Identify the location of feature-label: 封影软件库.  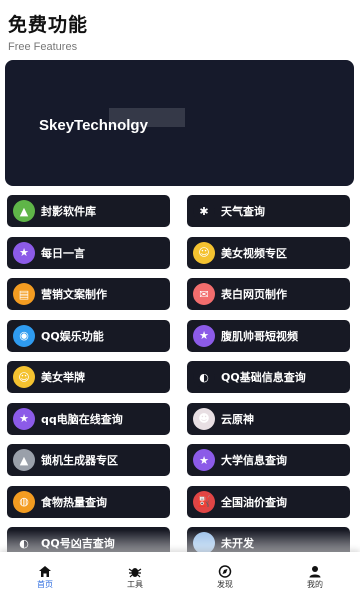
(68, 211).